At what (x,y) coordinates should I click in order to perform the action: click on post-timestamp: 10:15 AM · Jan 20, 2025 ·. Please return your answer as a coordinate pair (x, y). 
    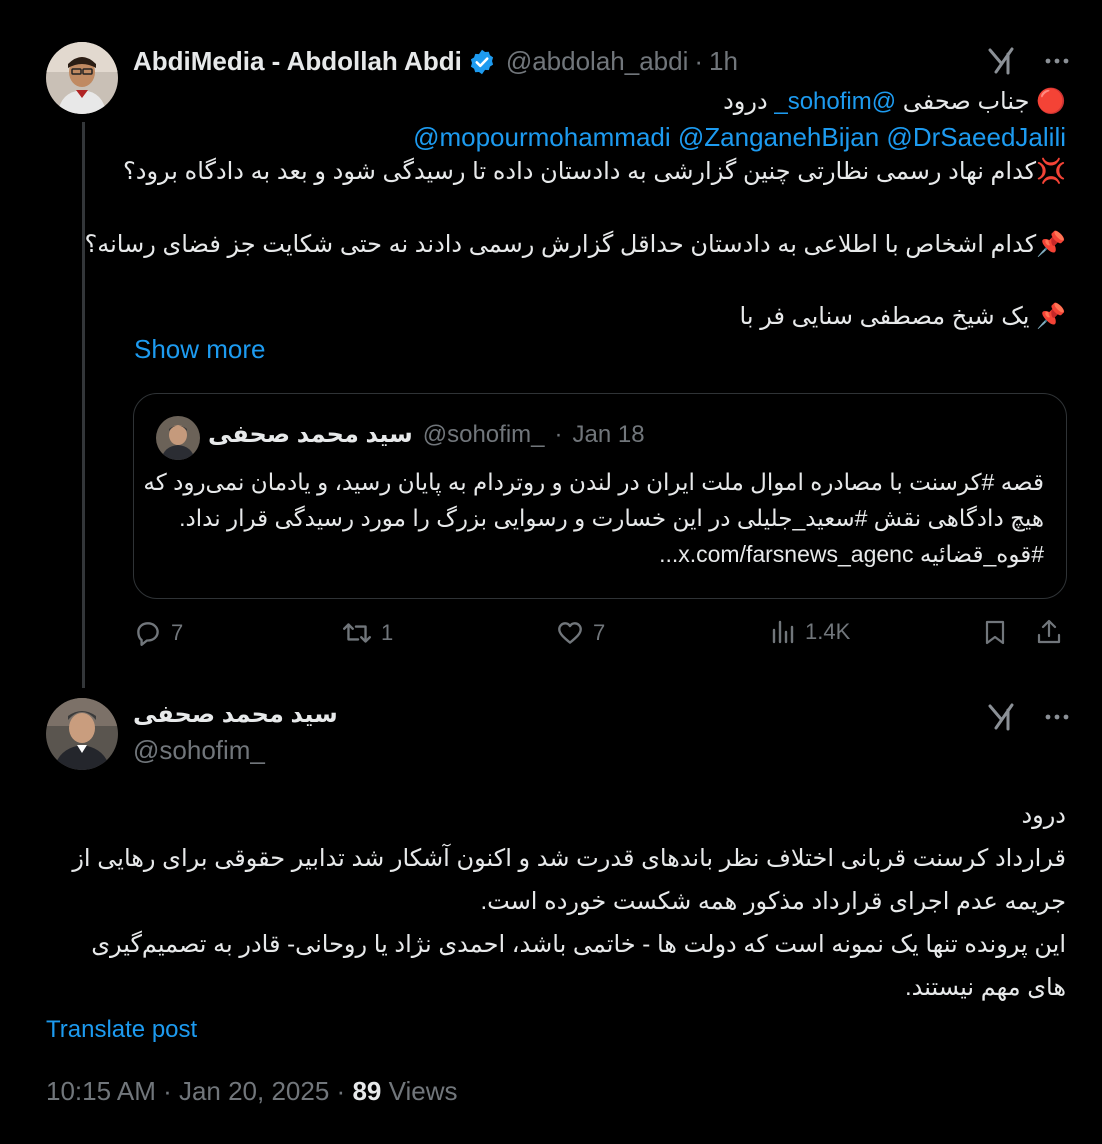
    Looking at the image, I should click on (195, 1091).